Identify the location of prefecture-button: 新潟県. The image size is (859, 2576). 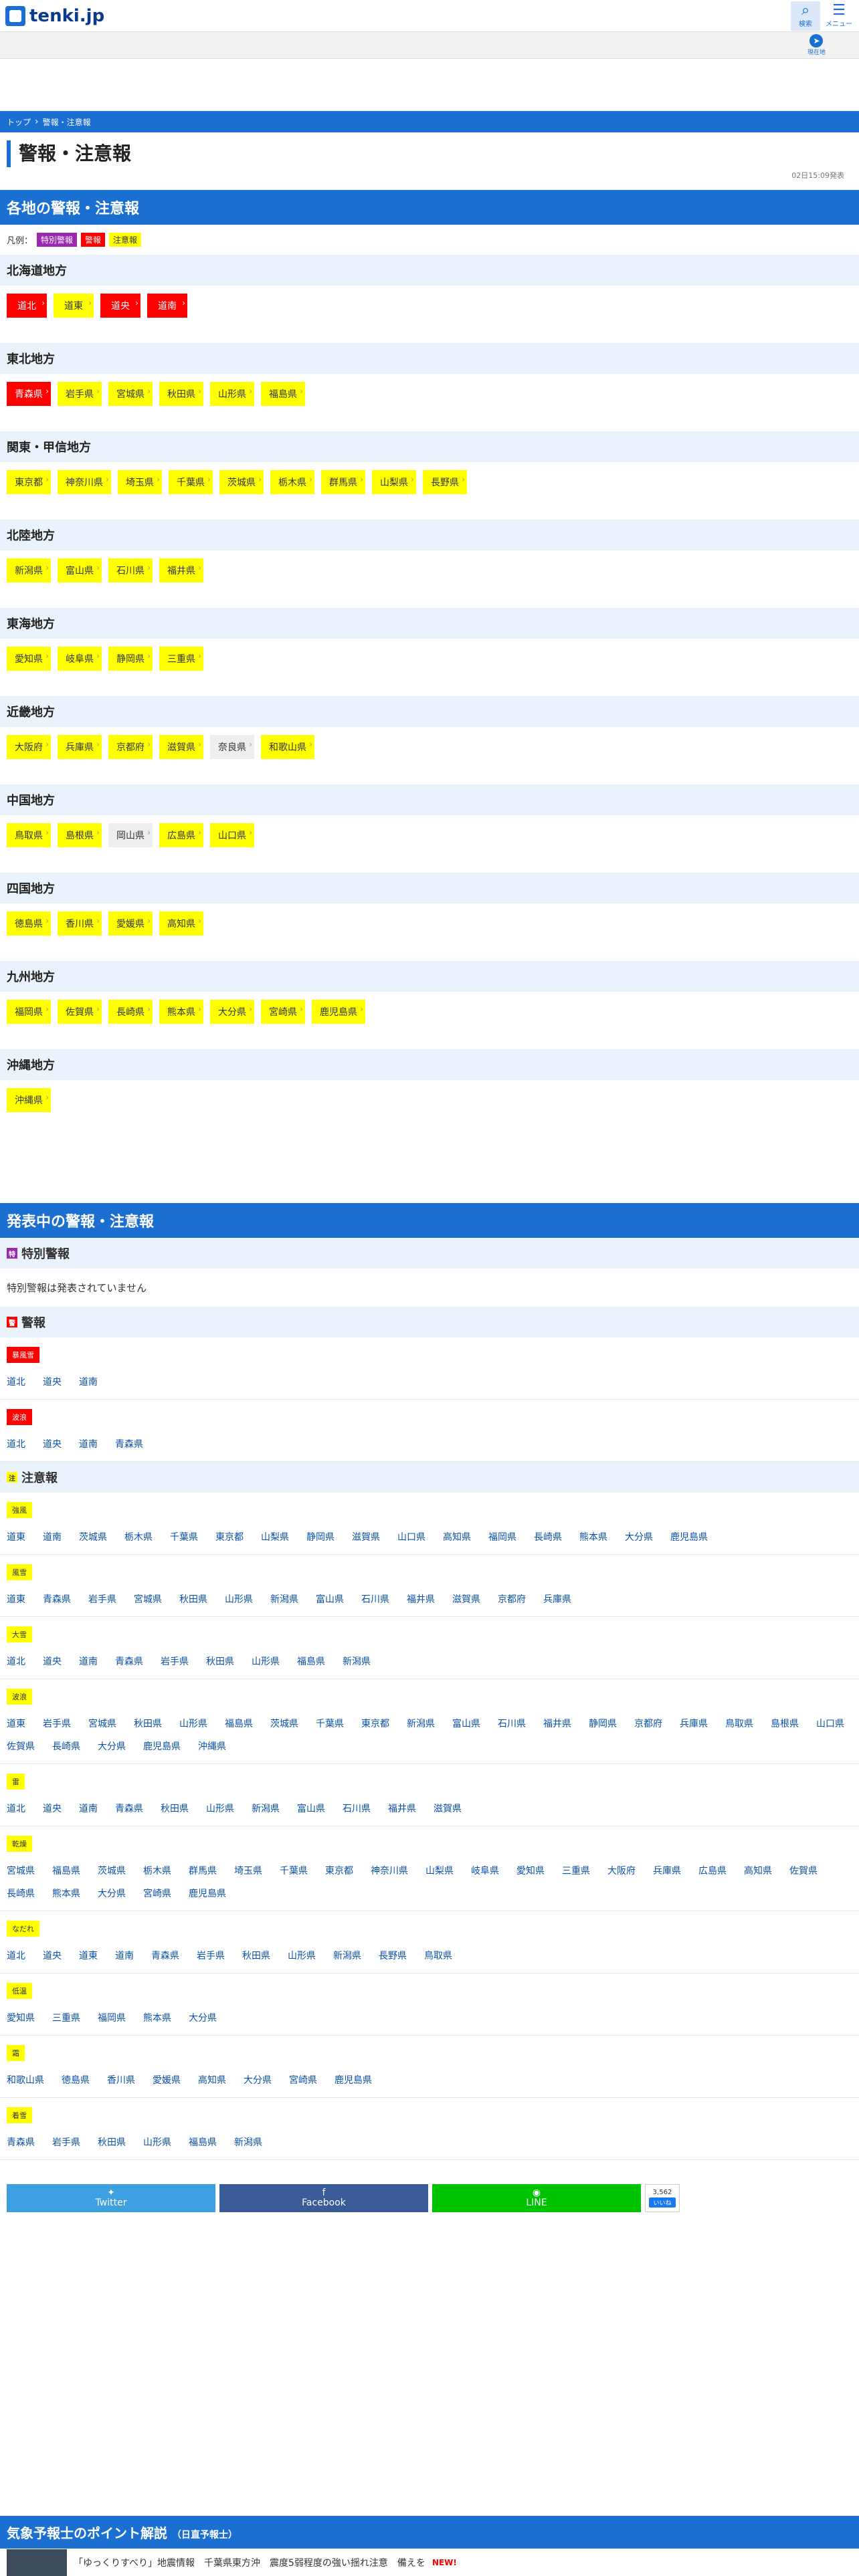
(29, 570).